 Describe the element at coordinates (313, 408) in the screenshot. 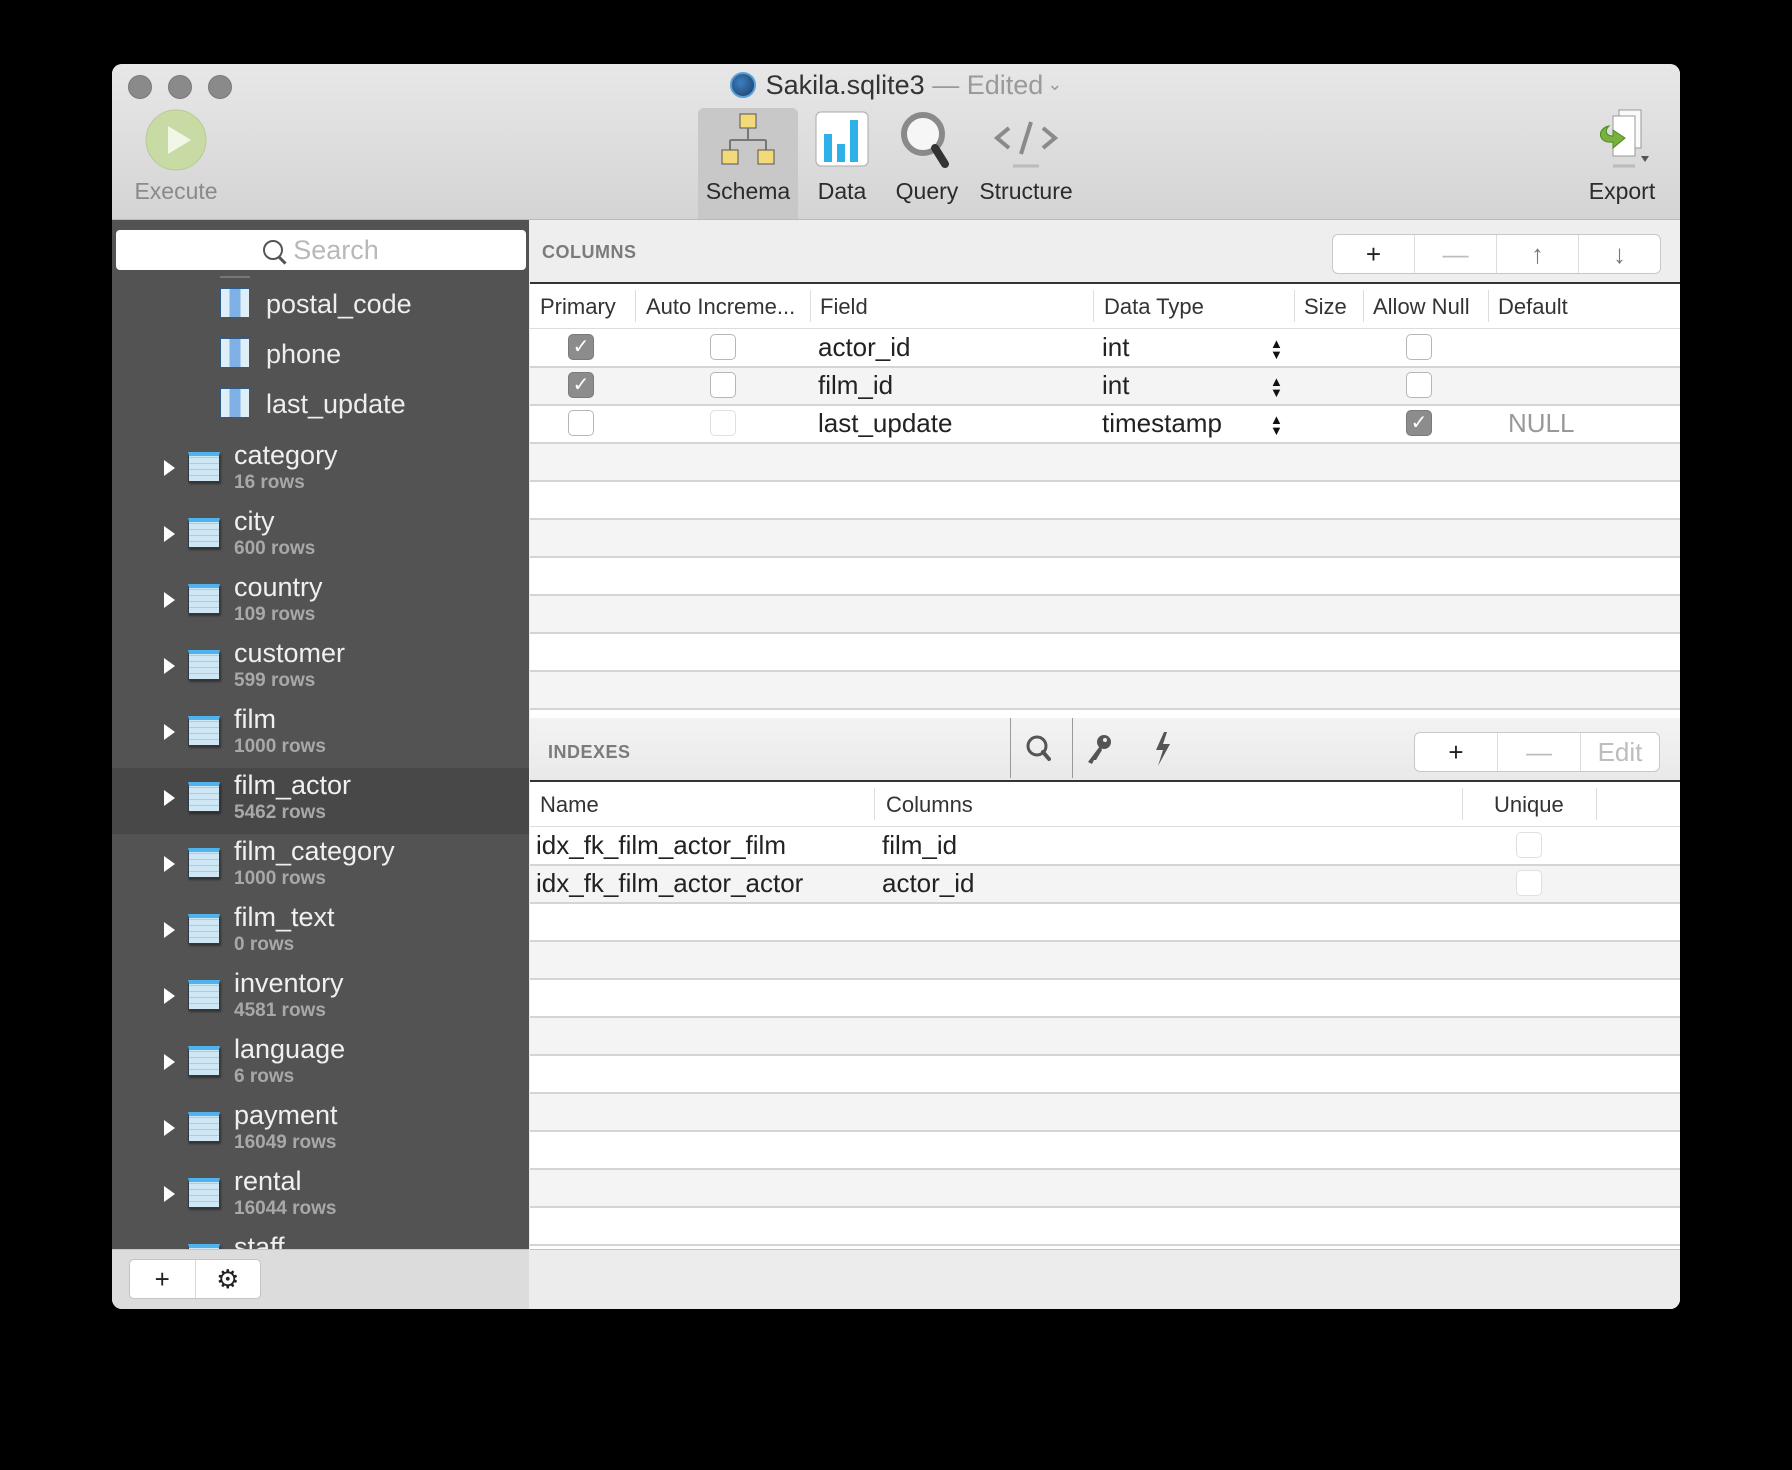

I see `column-item-last-update: last_update` at that location.